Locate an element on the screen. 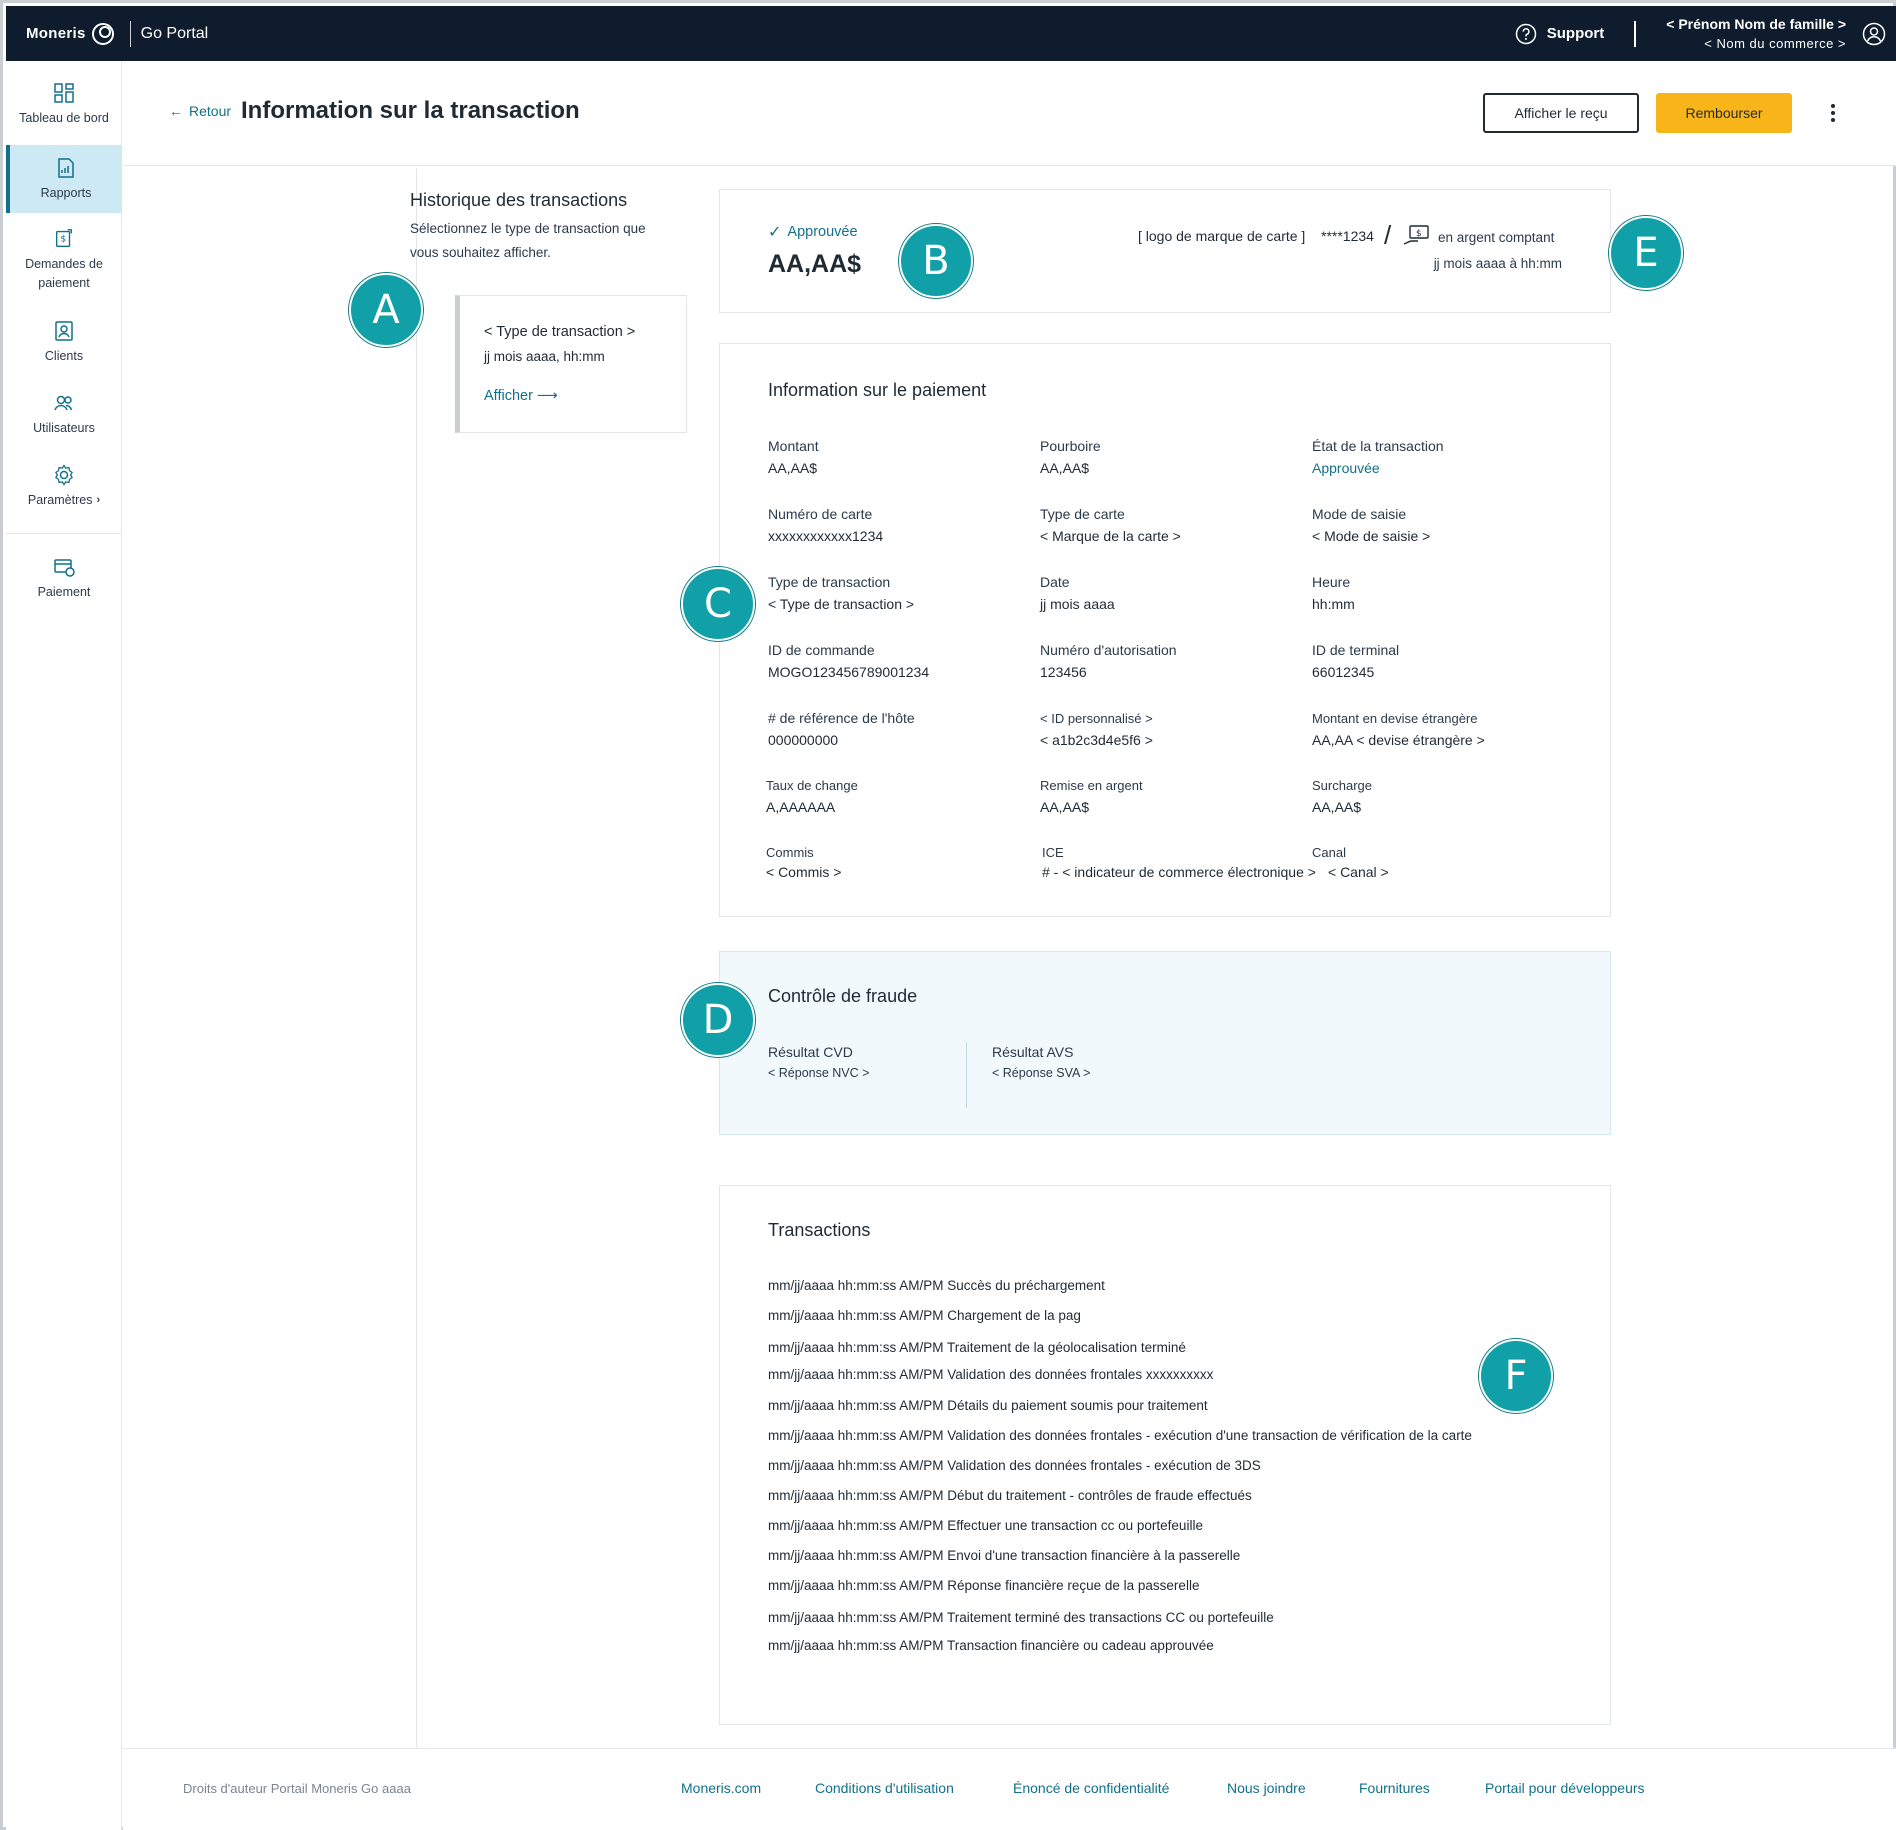 This screenshot has height=1830, width=1896. sidebar-item-label: Tableau de bord is located at coordinates (64, 118).